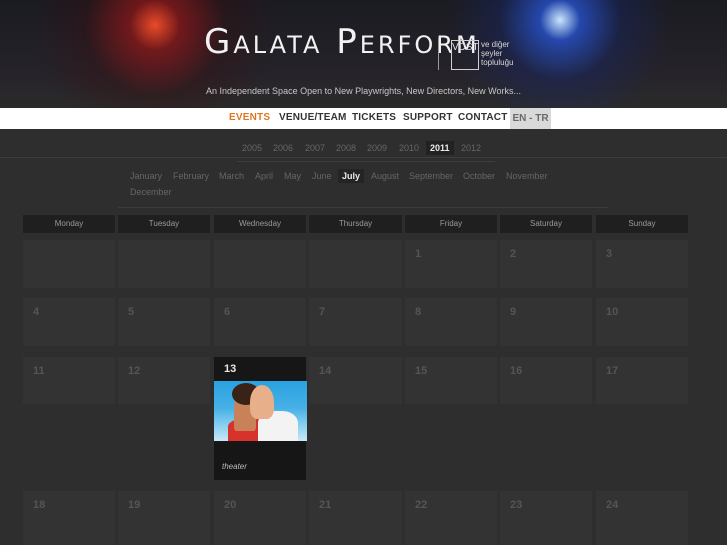 This screenshot has width=727, height=545. Describe the element at coordinates (322, 176) in the screenshot. I see `month-june: June` at that location.